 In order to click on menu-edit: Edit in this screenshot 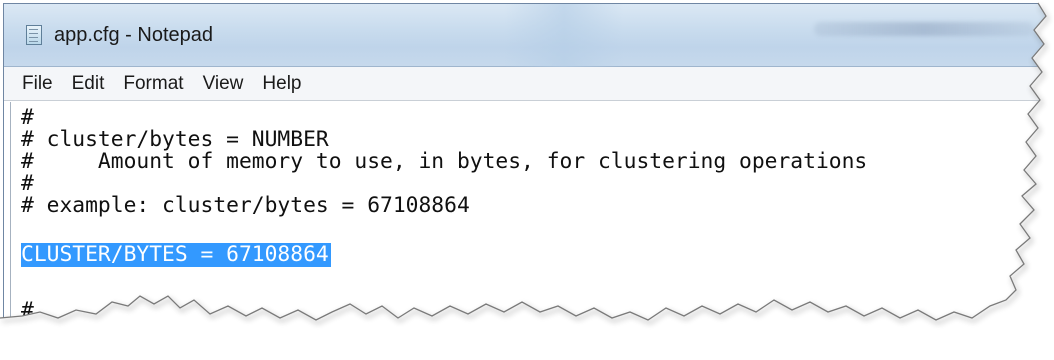, I will do `click(88, 84)`.